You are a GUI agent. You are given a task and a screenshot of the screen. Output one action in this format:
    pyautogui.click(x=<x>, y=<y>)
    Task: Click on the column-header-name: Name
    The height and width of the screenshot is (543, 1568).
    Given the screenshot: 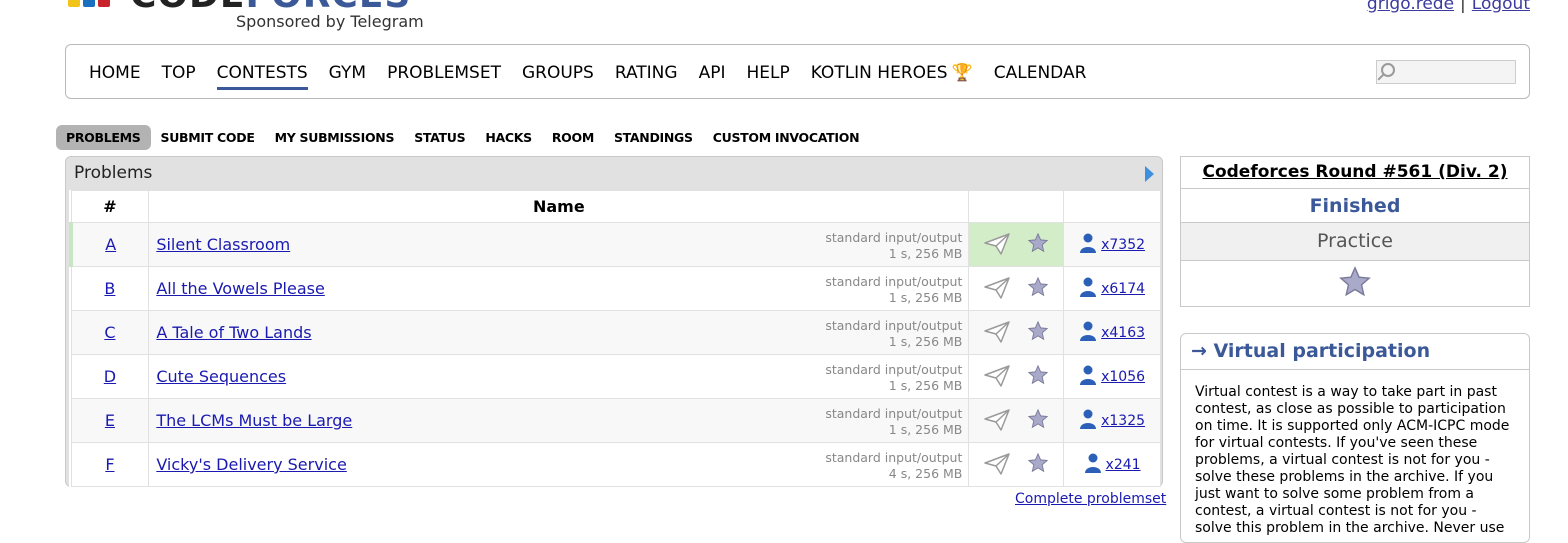 What is the action you would take?
    pyautogui.click(x=559, y=206)
    